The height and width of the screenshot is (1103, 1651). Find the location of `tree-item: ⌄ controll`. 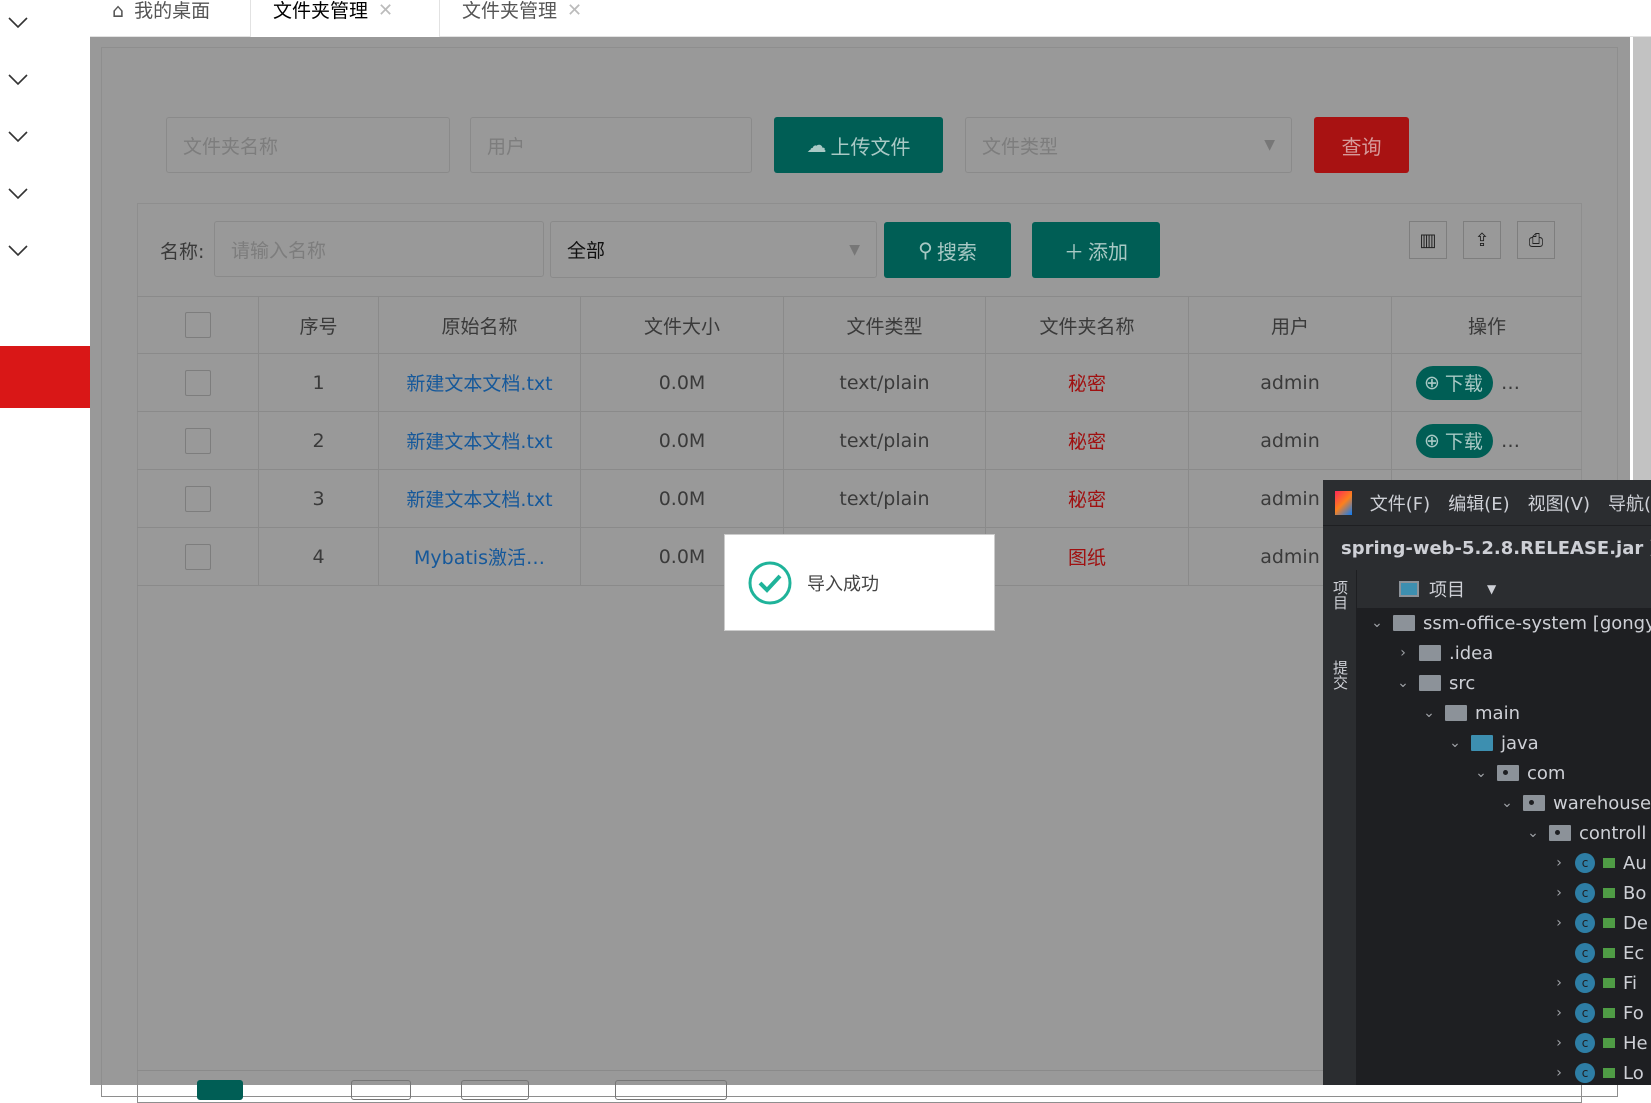

tree-item: ⌄ controll is located at coordinates (1501, 833).